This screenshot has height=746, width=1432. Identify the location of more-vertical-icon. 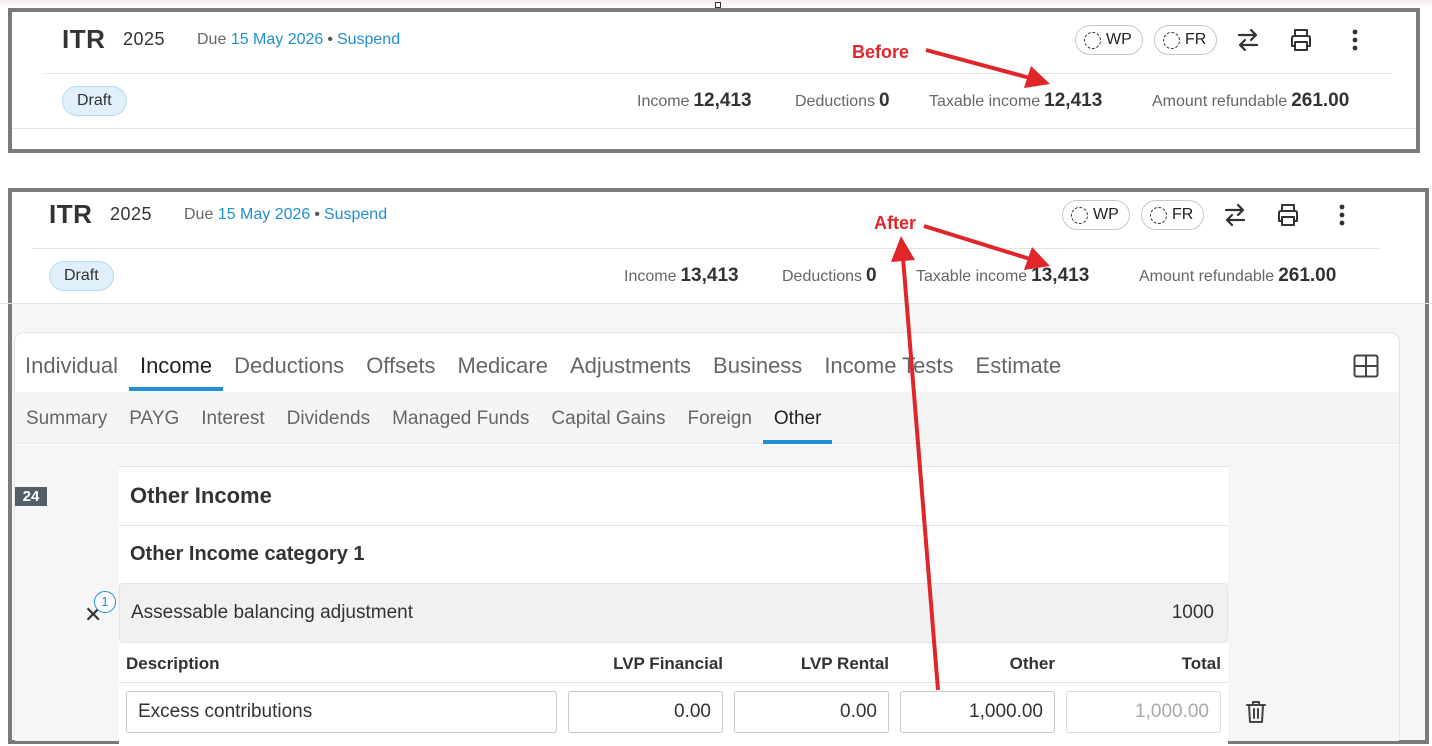
(1355, 40).